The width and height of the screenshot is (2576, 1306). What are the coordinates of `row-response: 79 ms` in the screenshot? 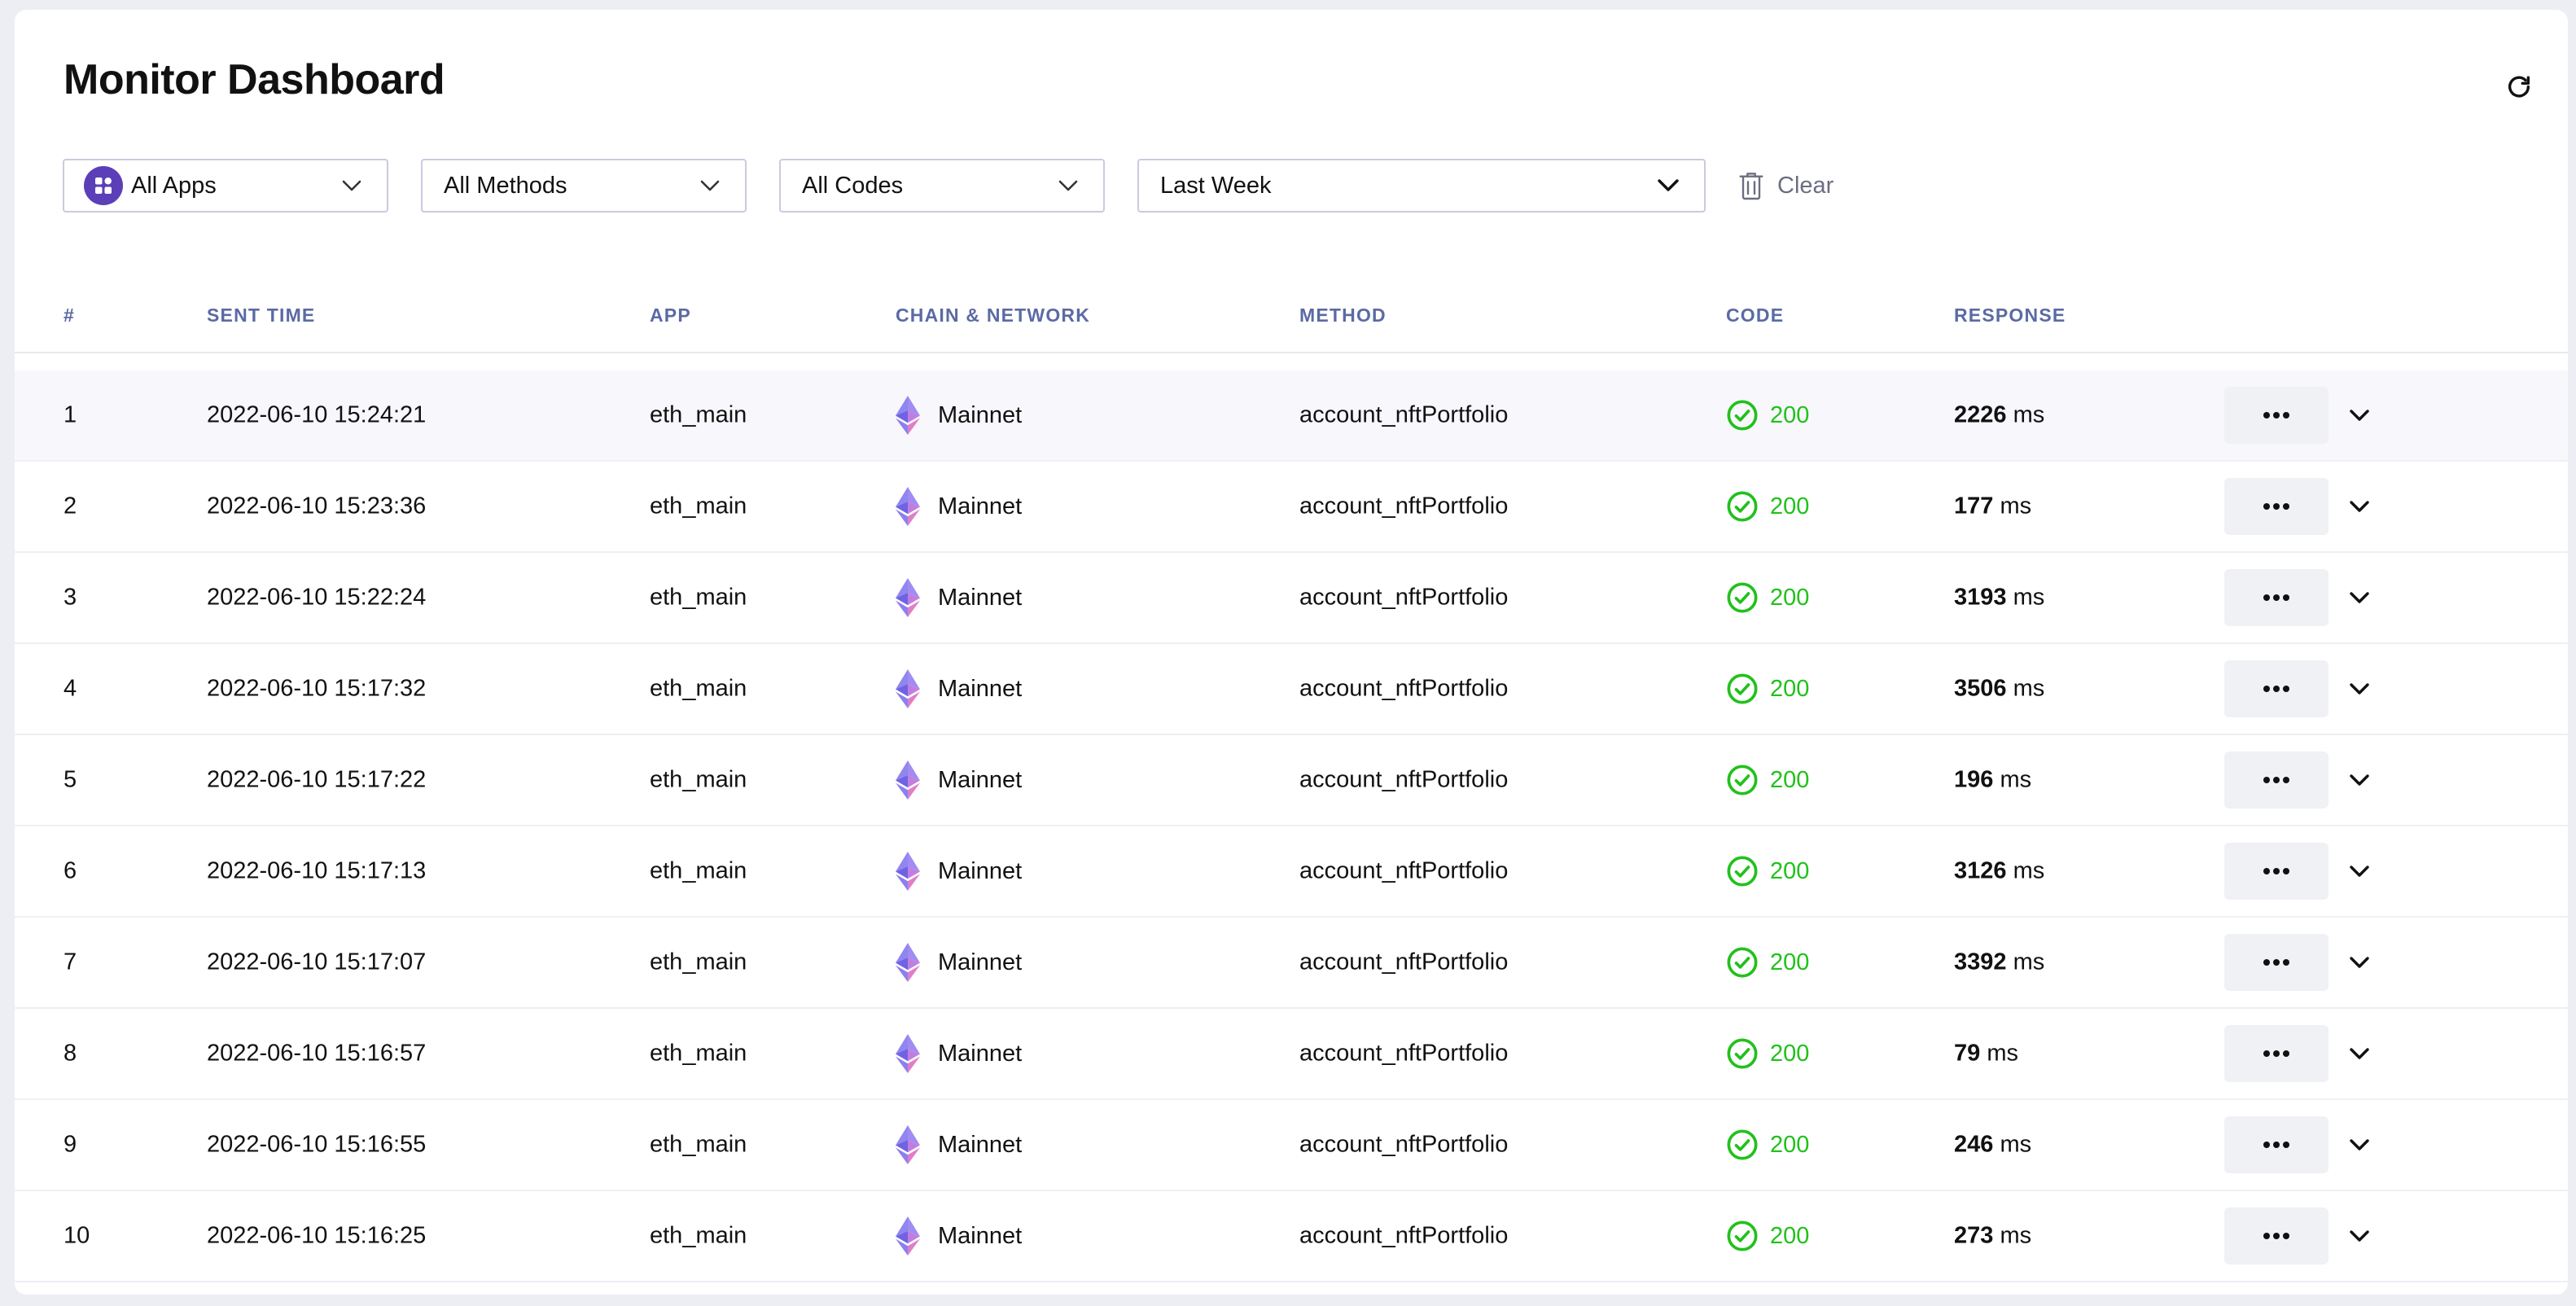 It's located at (1986, 1054).